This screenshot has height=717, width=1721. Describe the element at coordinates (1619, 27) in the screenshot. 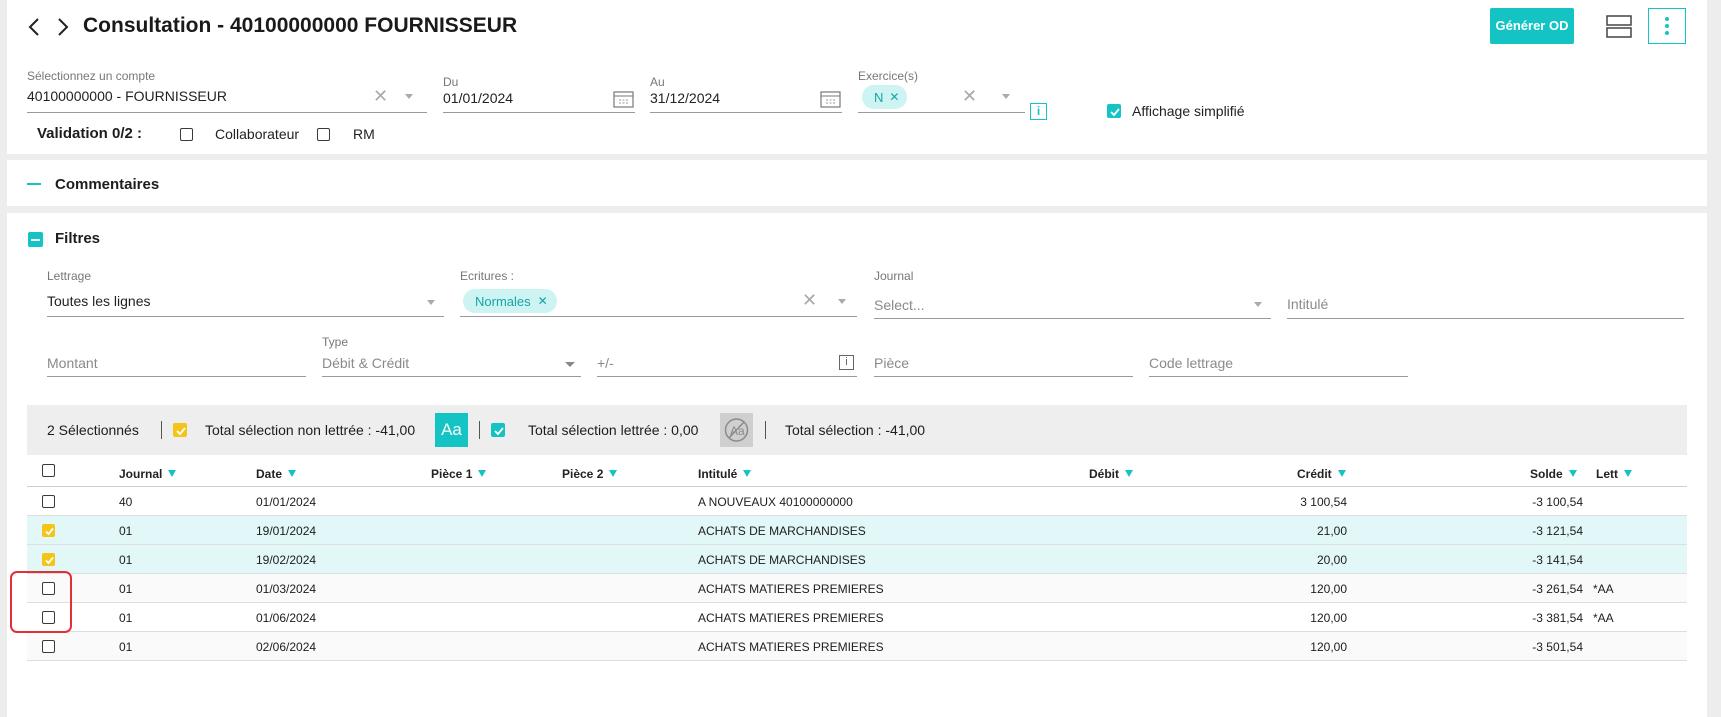

I see `split-view-icon` at that location.